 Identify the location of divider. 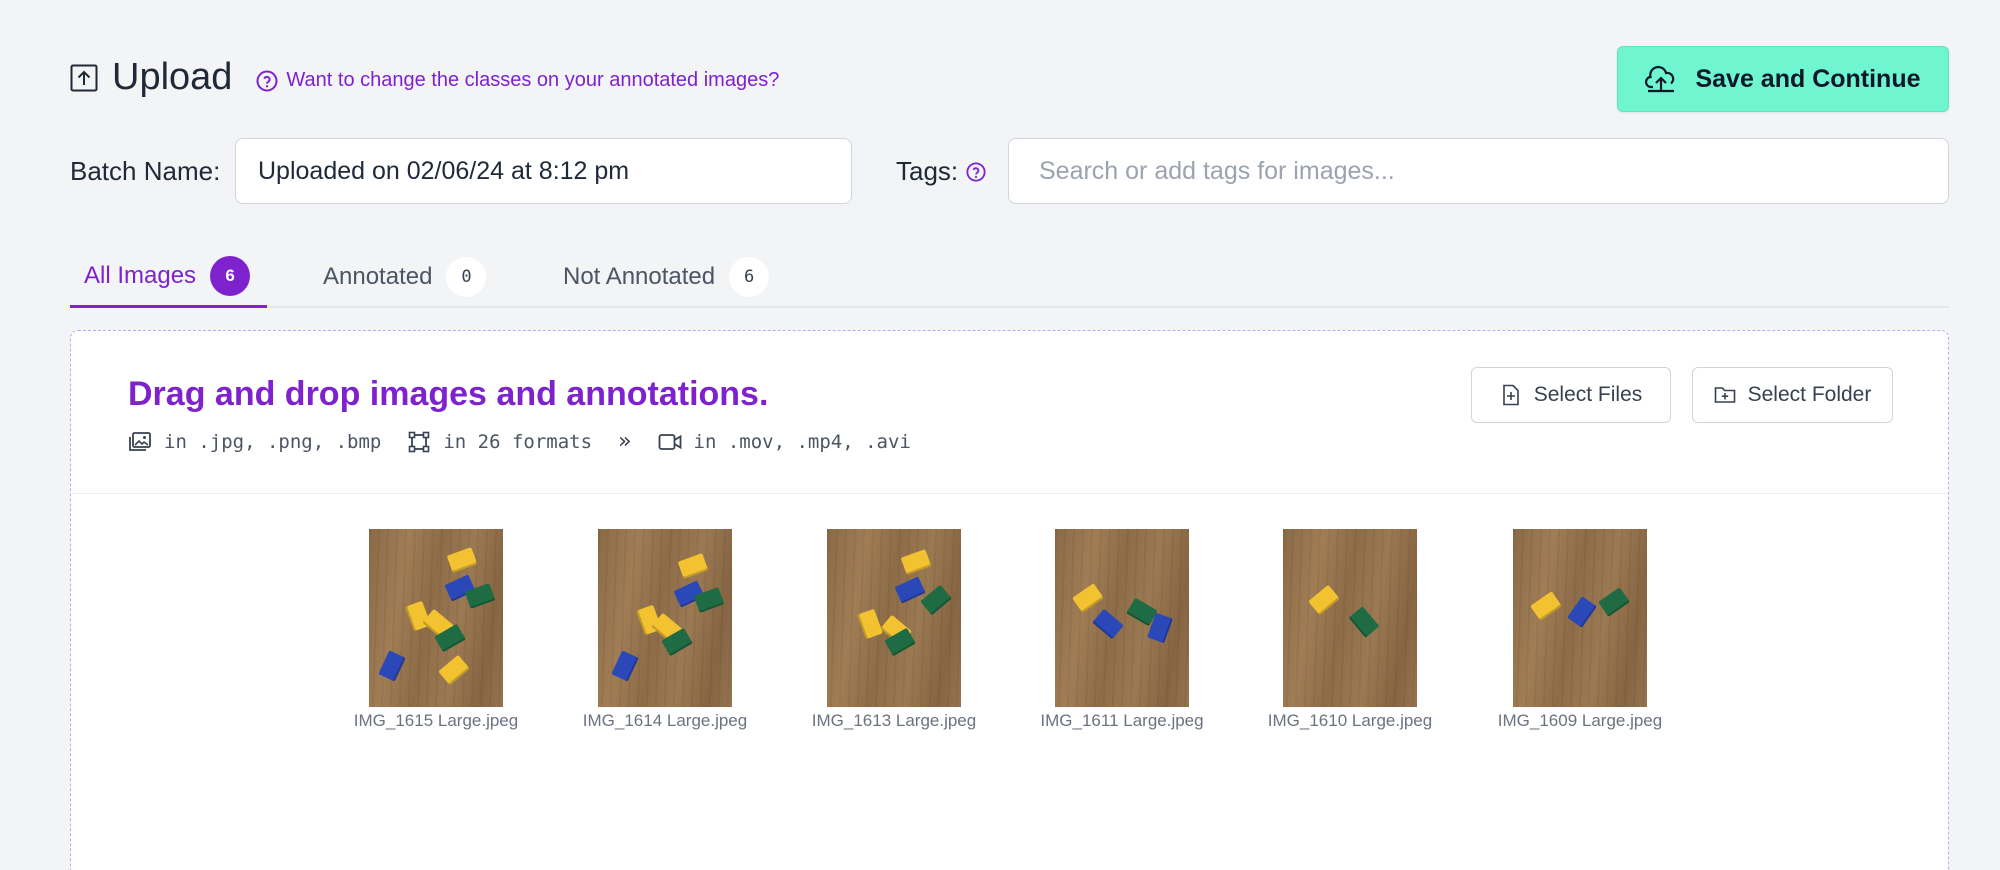
(1009, 493).